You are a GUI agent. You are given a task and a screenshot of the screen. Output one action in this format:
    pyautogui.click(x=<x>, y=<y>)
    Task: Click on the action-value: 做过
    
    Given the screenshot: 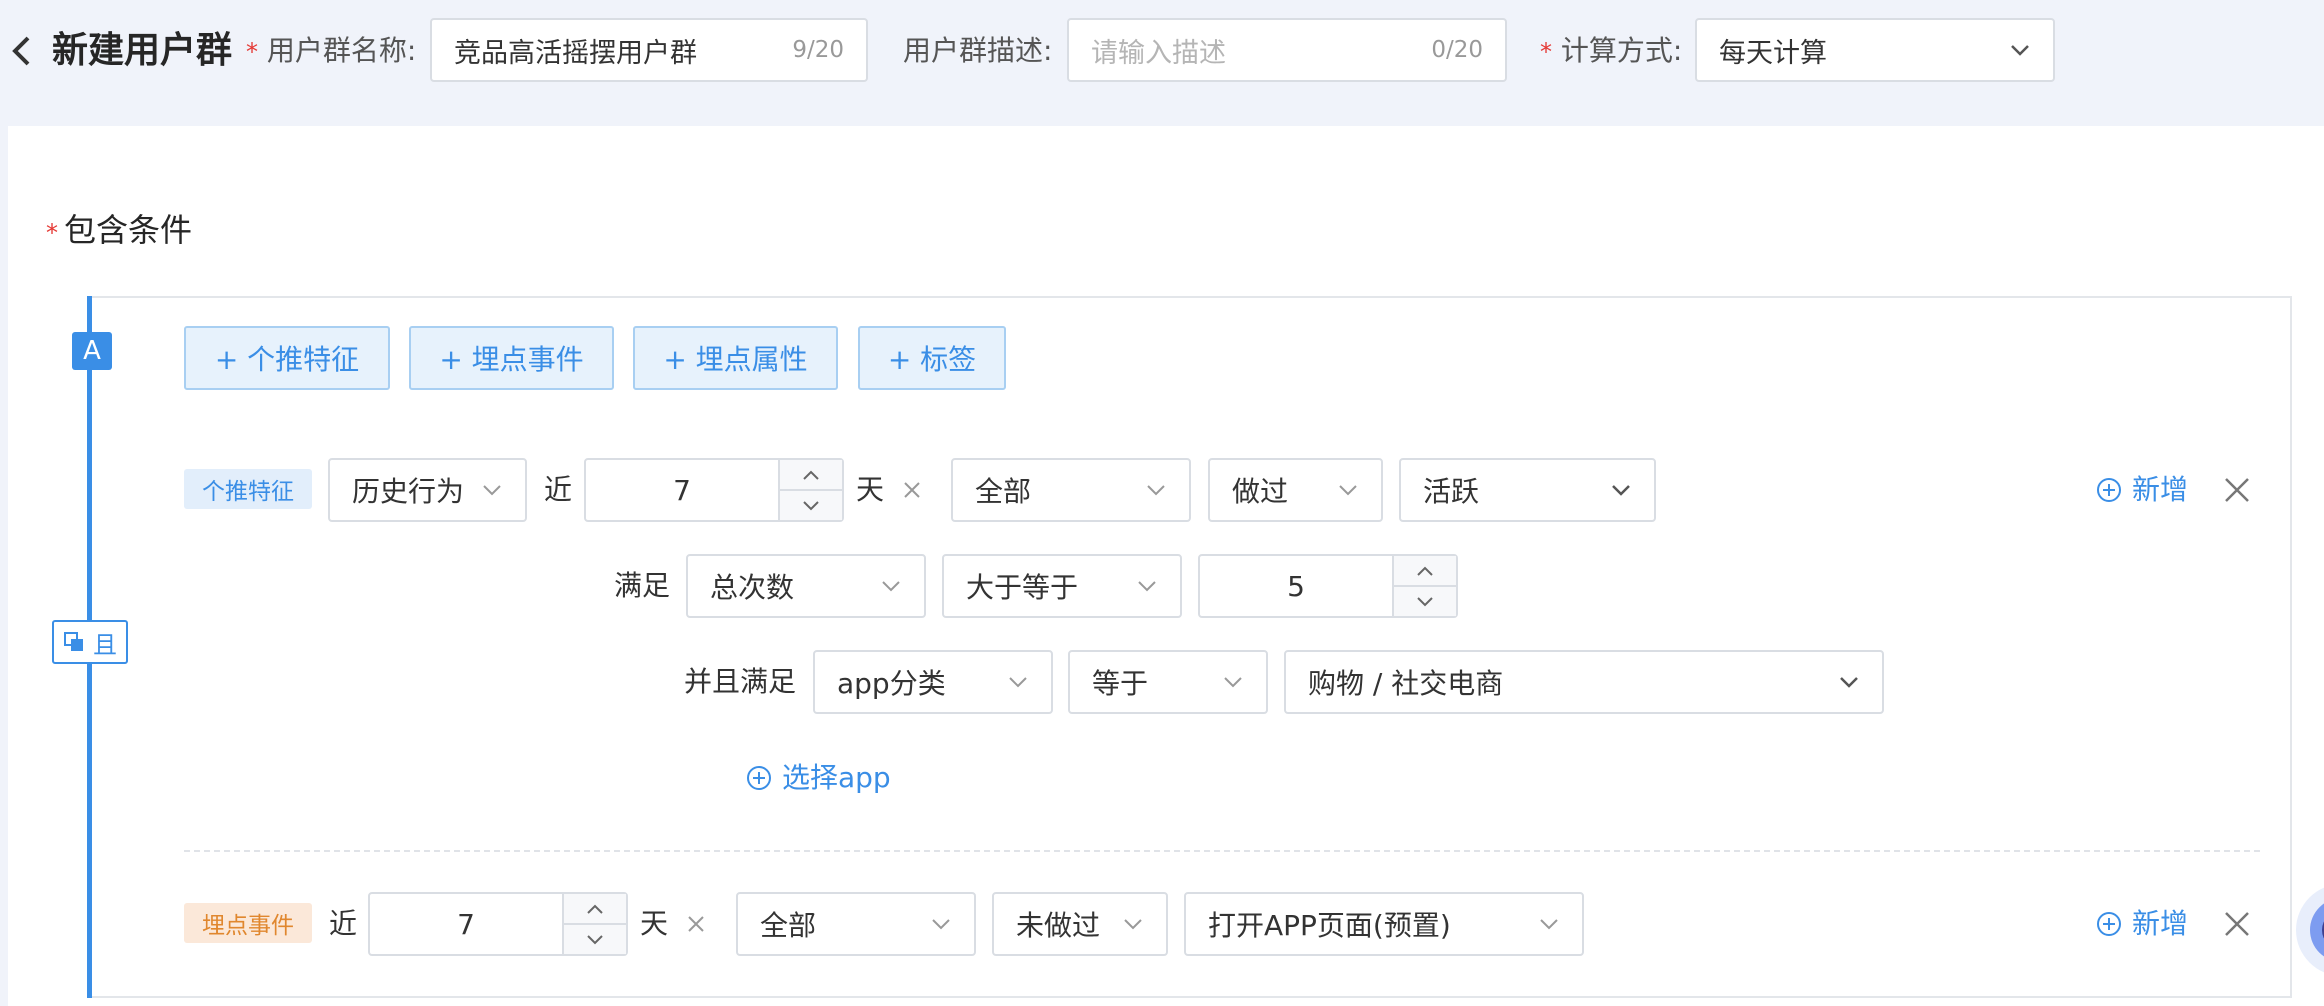 What is the action you would take?
    pyautogui.click(x=1260, y=491)
    